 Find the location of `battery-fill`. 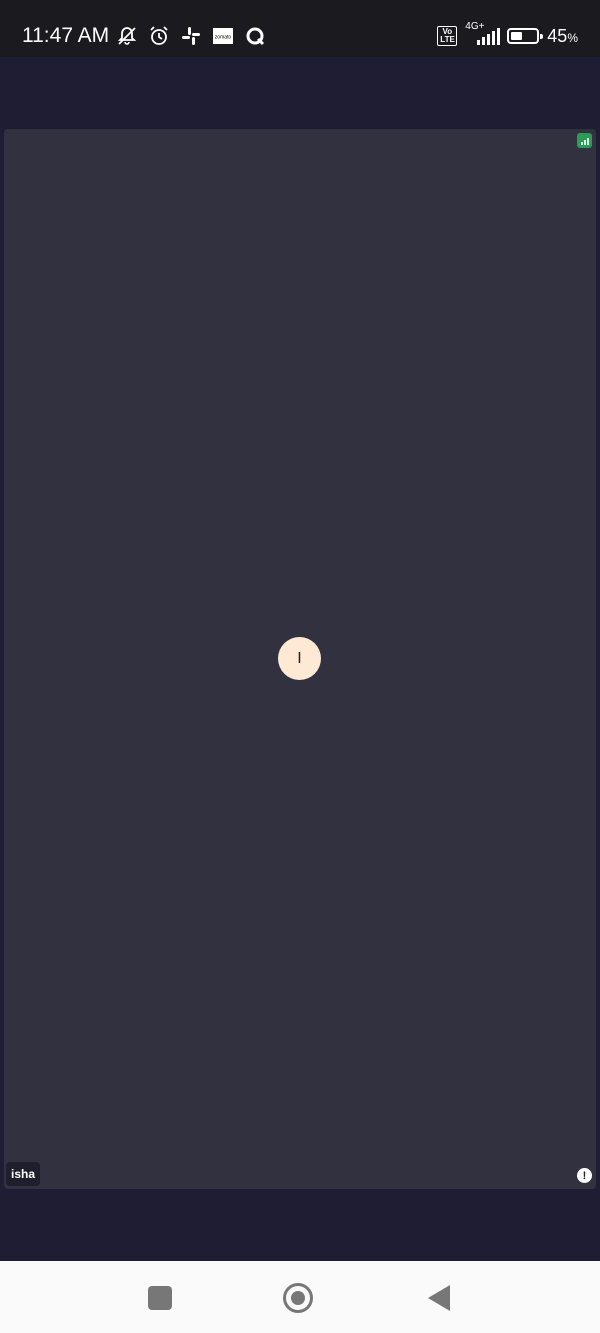

battery-fill is located at coordinates (517, 36).